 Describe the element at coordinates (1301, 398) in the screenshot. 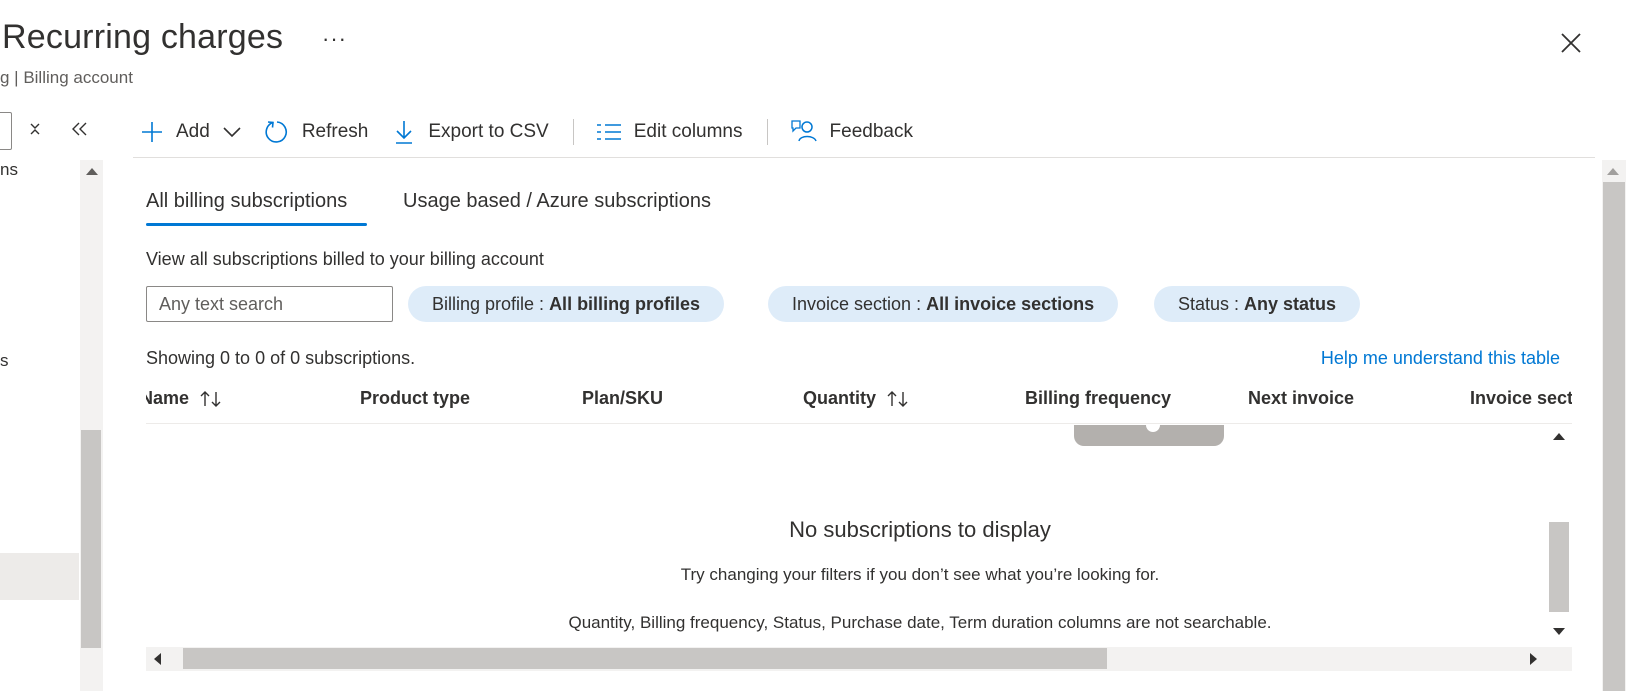

I see `column-header-next-invoice: Next invoice` at that location.